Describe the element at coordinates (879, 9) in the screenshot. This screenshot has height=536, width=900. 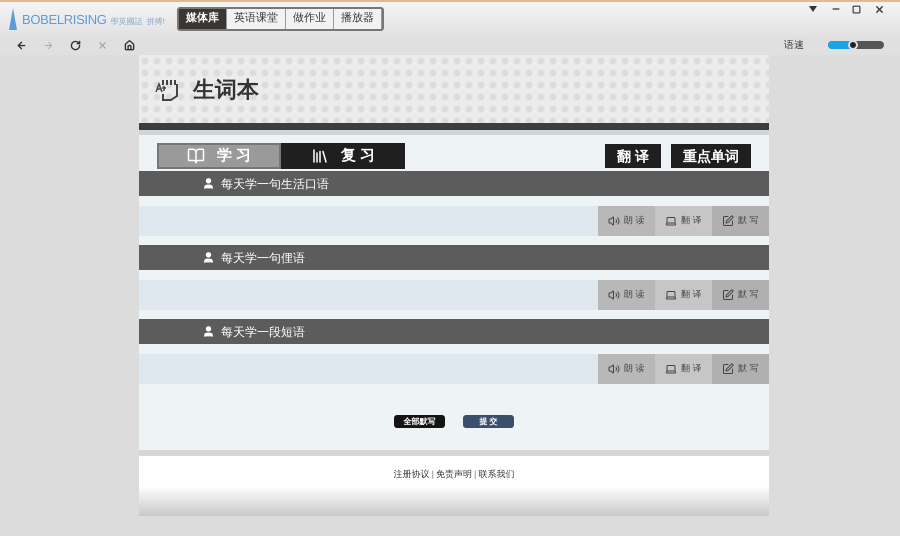
I see `close-icon` at that location.